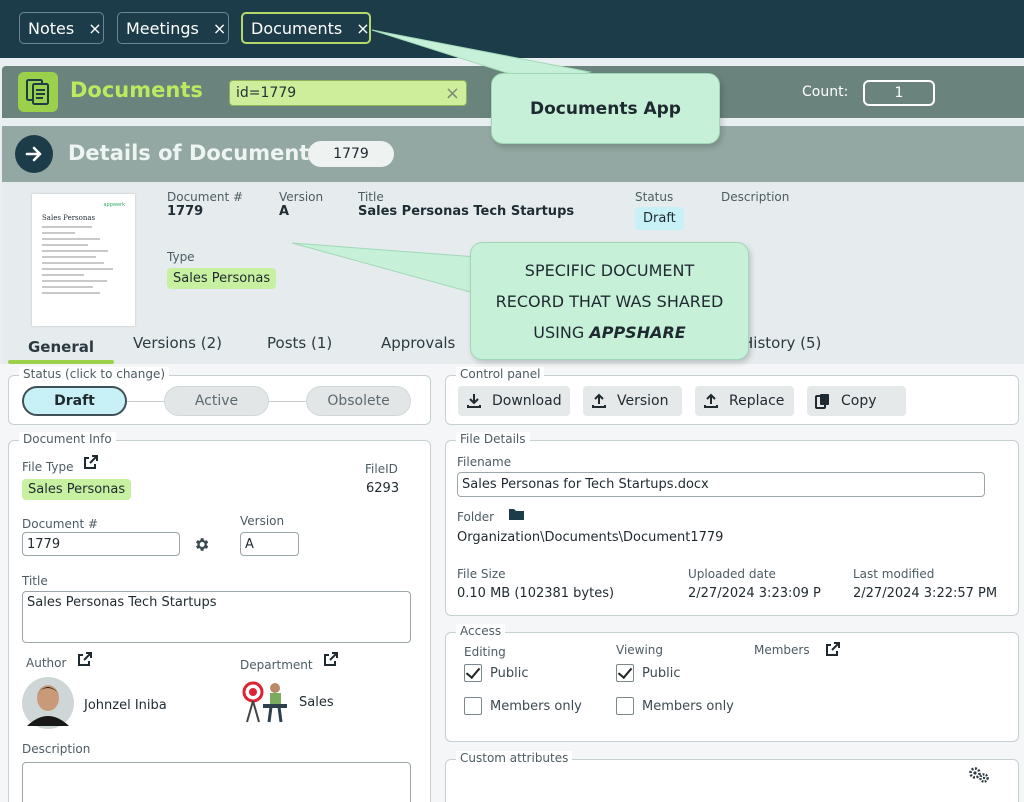  I want to click on callout-line-2: RECORD THAT WAS SHARED, so click(609, 301).